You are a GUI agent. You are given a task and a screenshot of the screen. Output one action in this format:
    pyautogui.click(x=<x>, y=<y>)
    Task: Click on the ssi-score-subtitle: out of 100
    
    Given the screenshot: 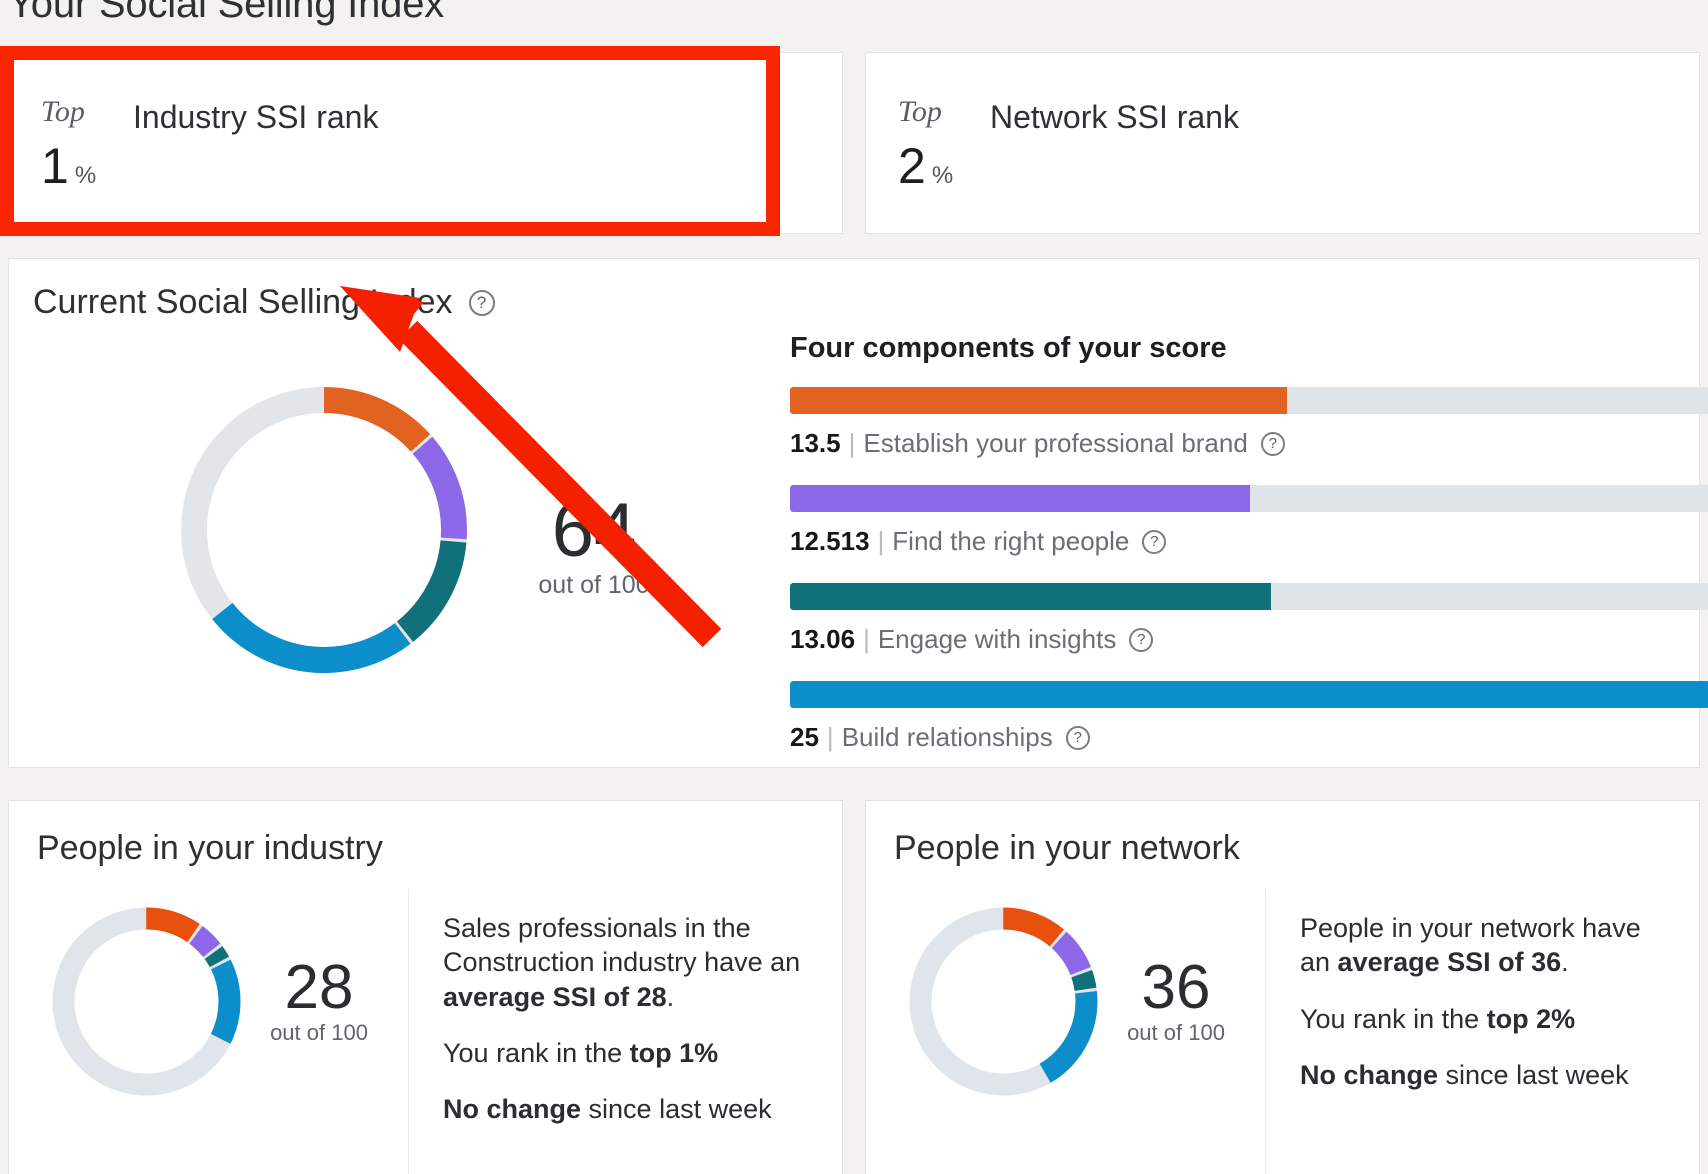 What is the action you would take?
    pyautogui.click(x=594, y=585)
    